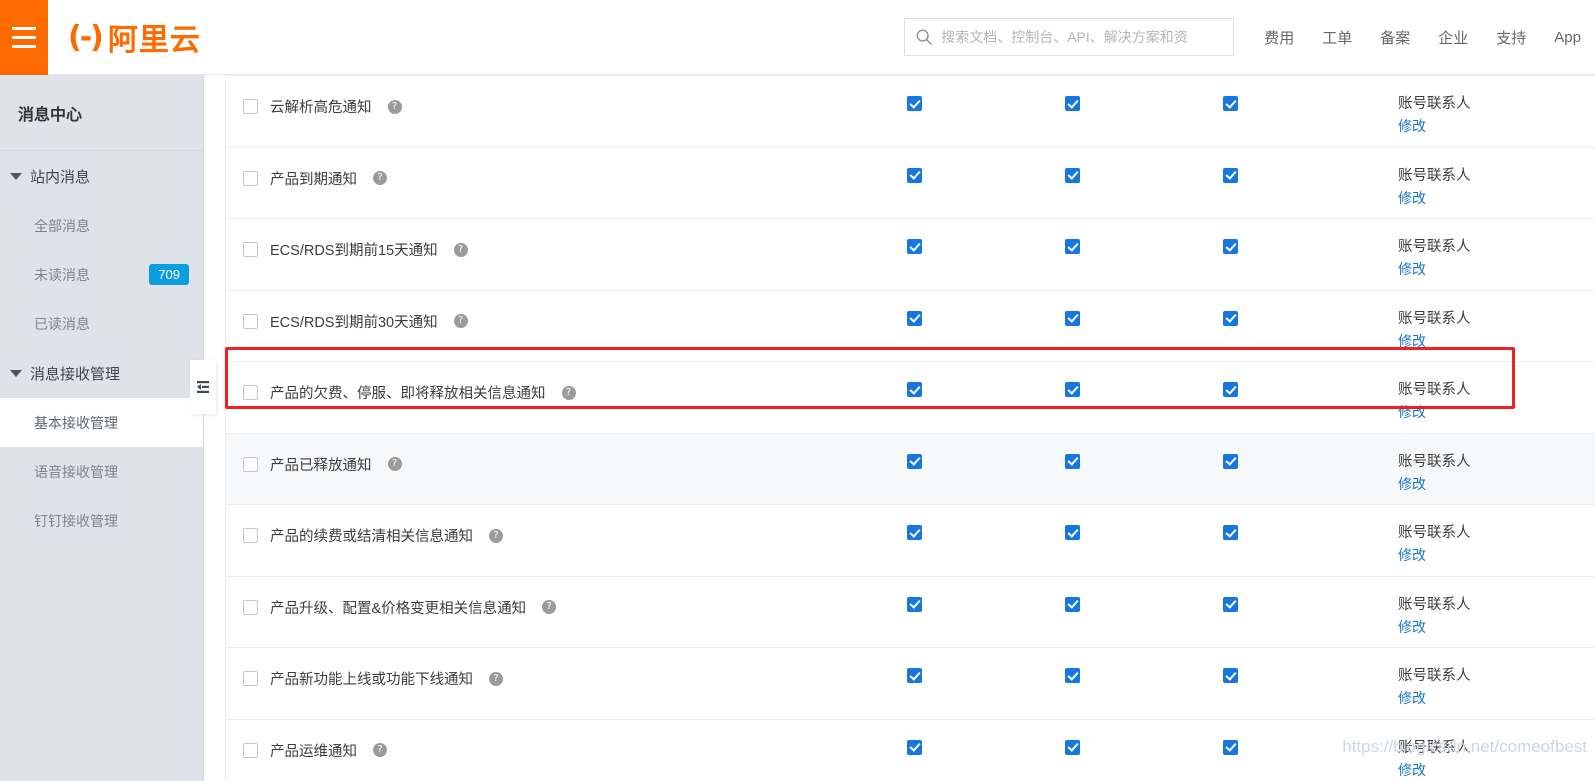  I want to click on sidebar-group-label: 站内消息, so click(60, 177).